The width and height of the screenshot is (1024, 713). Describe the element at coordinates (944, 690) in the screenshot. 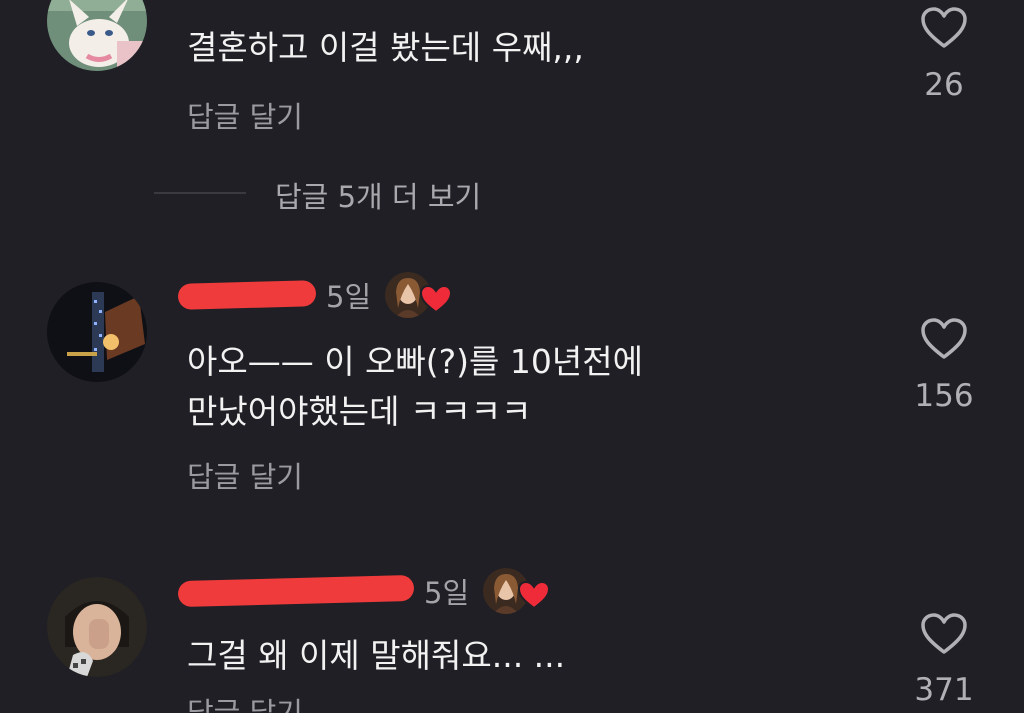

I see `like-count: 371` at that location.